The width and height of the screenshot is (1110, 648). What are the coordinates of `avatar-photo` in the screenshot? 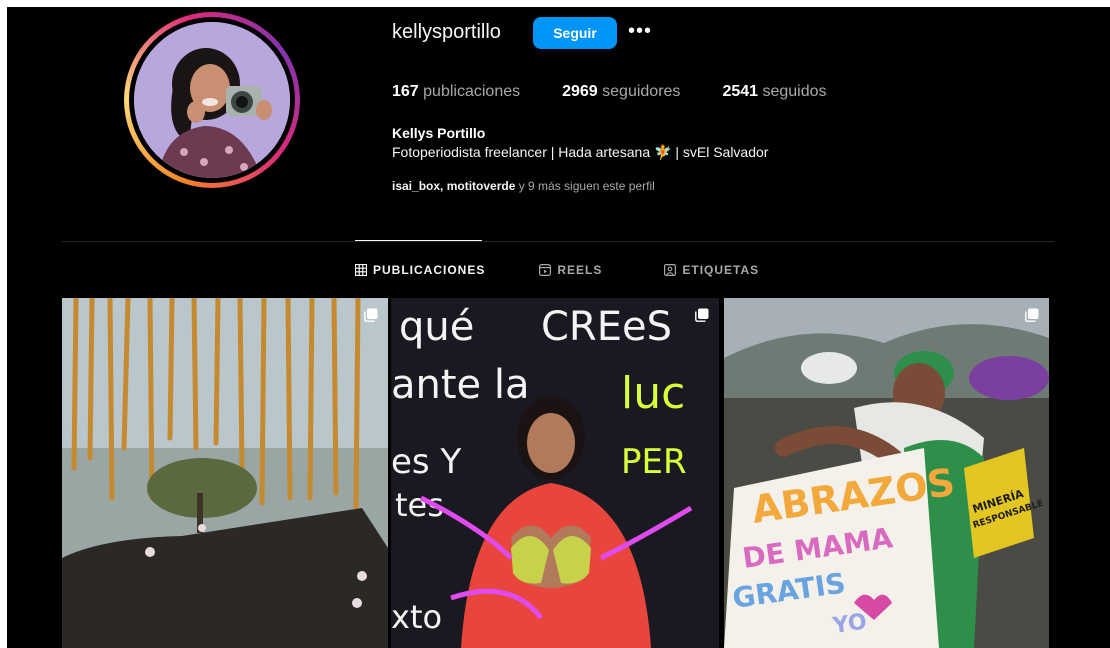 It's located at (212, 100).